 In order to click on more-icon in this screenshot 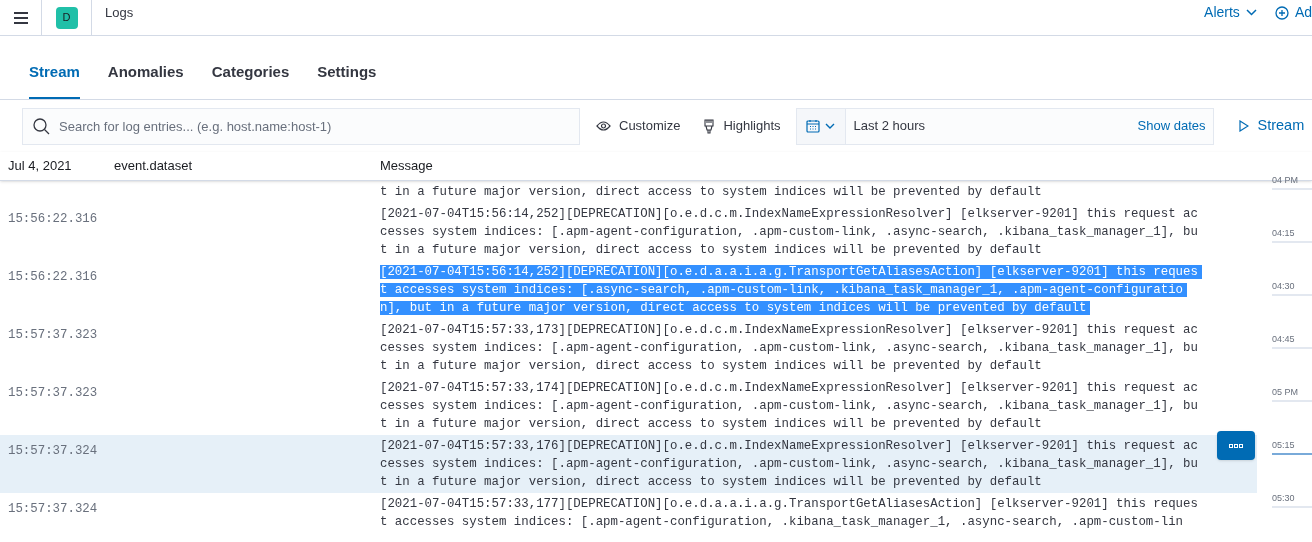, I will do `click(1236, 445)`.